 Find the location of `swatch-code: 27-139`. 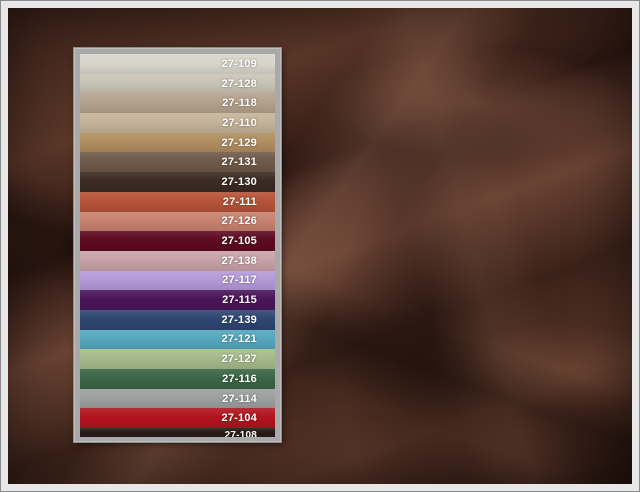

swatch-code: 27-139 is located at coordinates (239, 319).